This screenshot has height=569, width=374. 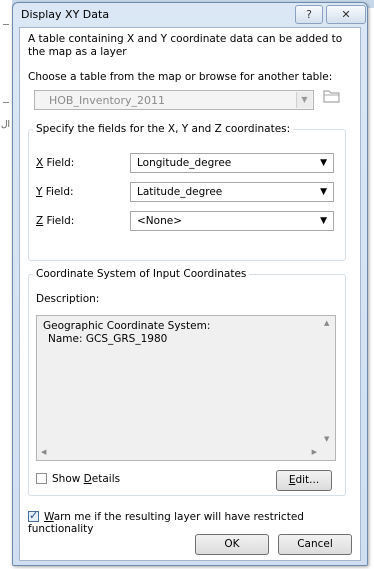 What do you see at coordinates (232, 544) in the screenshot?
I see `ok-button: OK` at bounding box center [232, 544].